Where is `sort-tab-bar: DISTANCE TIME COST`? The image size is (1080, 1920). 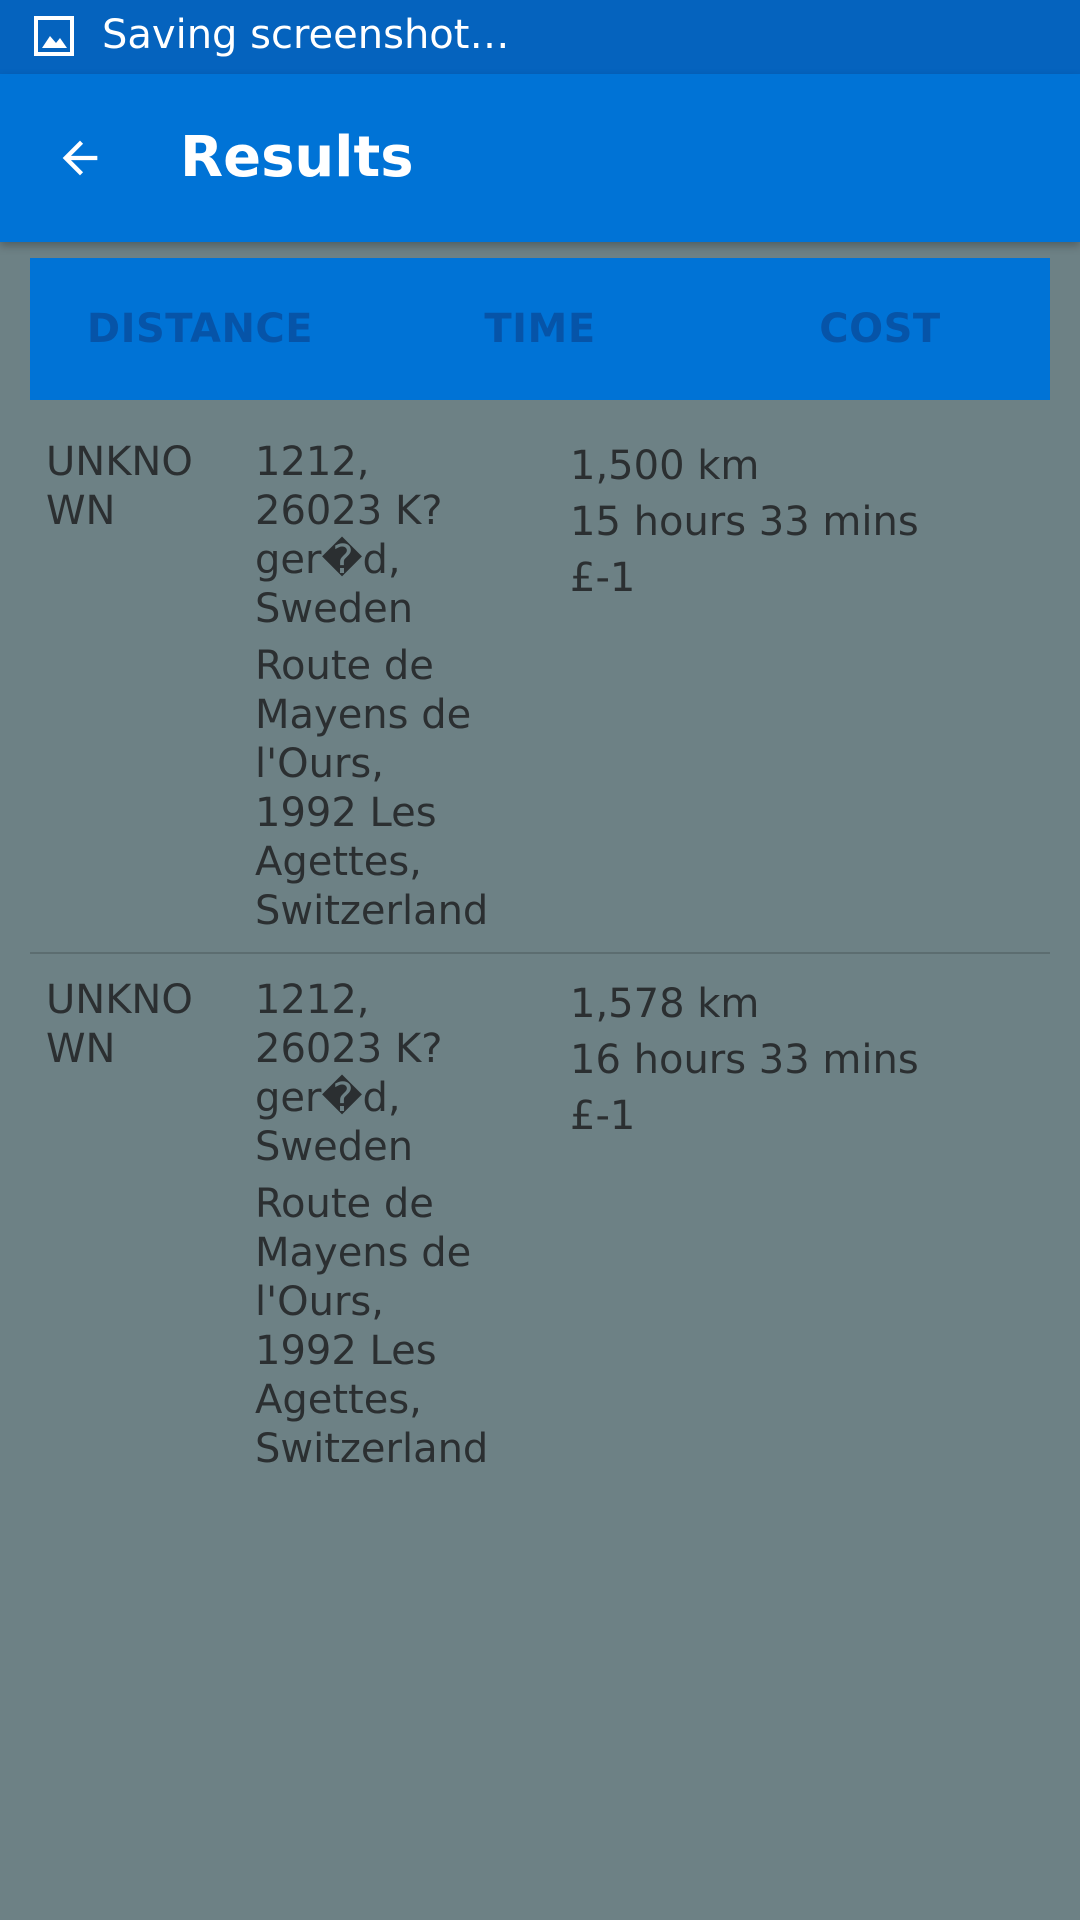 sort-tab-bar: DISTANCE TIME COST is located at coordinates (540, 329).